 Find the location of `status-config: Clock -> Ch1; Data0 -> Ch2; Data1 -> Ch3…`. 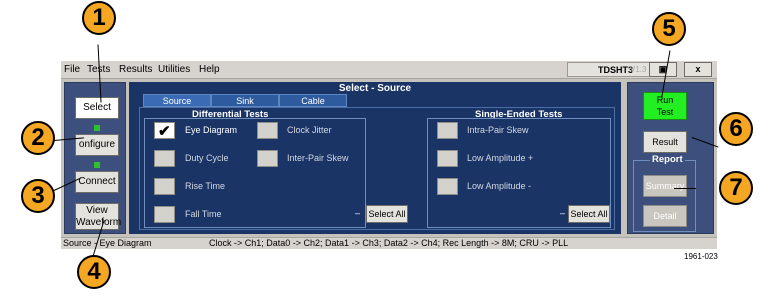

status-config: Clock -> Ch1; Data0 -> Ch2; Data1 -> Ch3… is located at coordinates (389, 243).